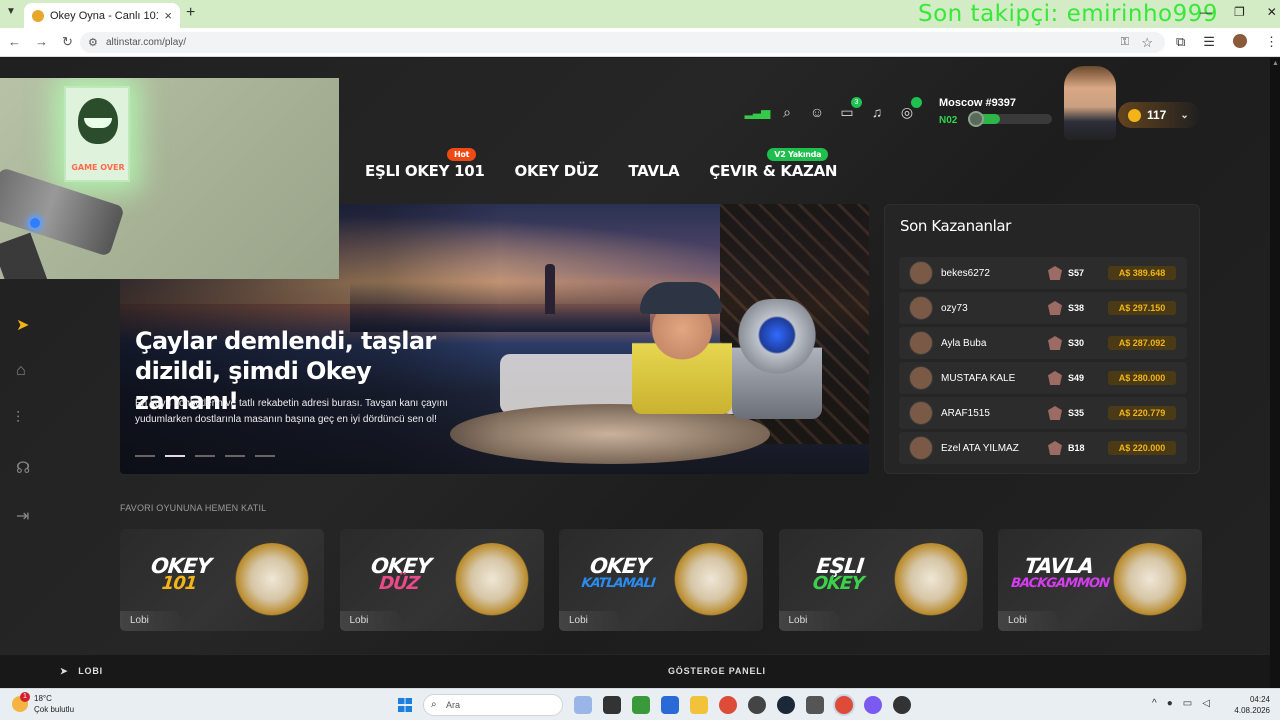  I want to click on game-card: OKEY 101 Lobi, so click(222, 580).